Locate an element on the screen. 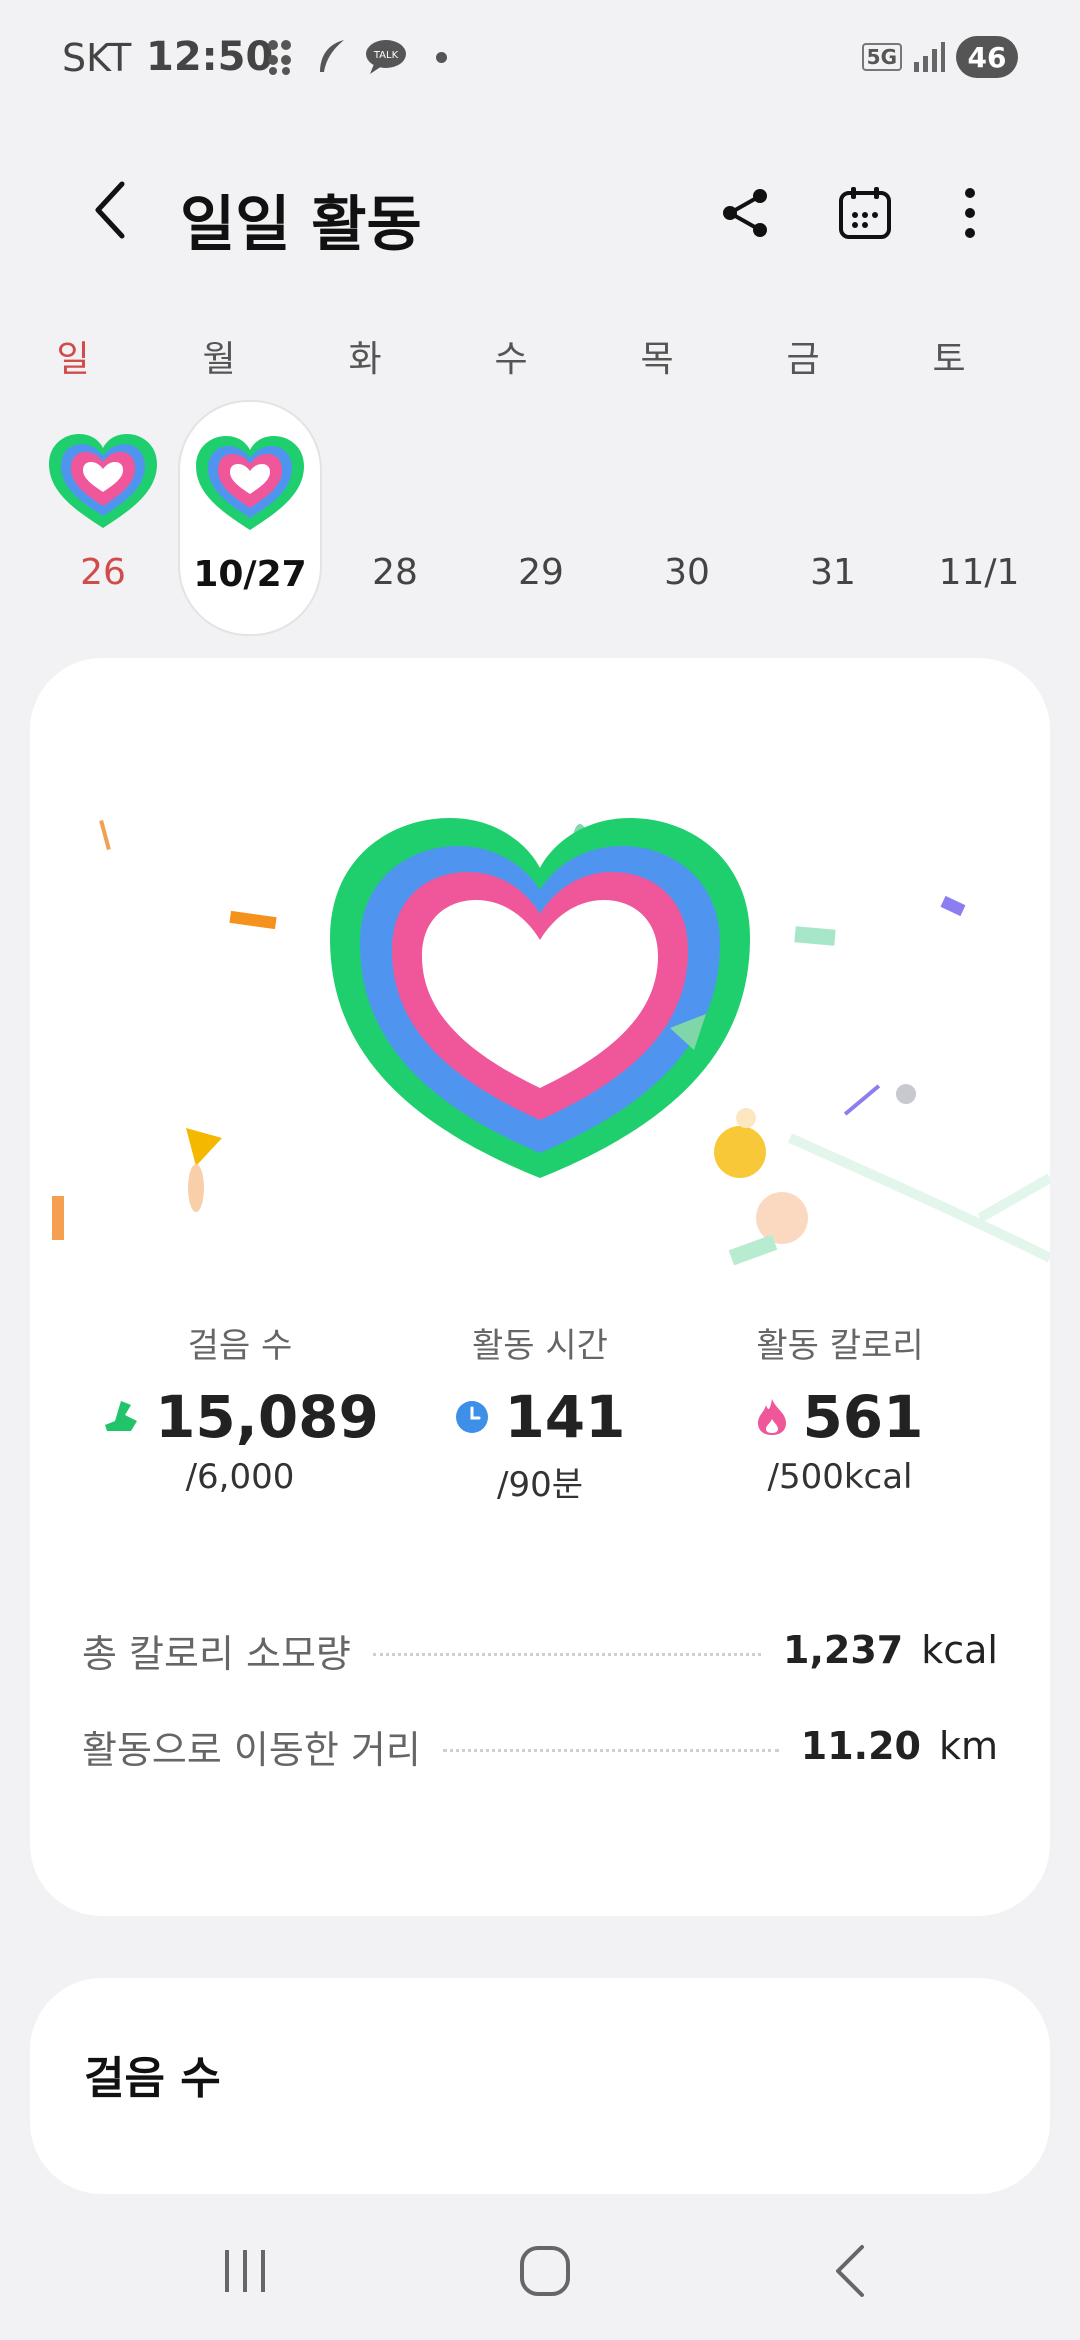  notification-icons: TALK is located at coordinates (356, 57).